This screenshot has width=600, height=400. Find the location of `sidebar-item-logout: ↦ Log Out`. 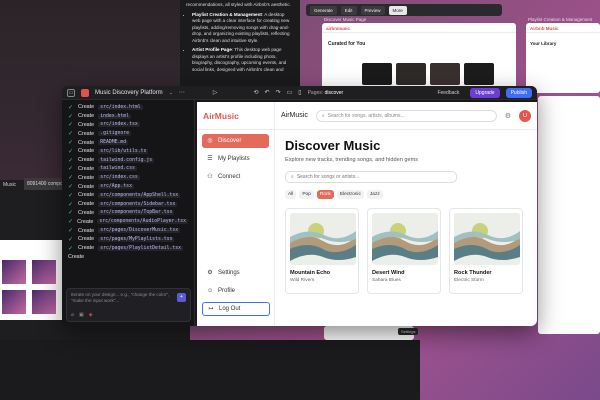

sidebar-item-logout: ↦ Log Out is located at coordinates (236, 309).